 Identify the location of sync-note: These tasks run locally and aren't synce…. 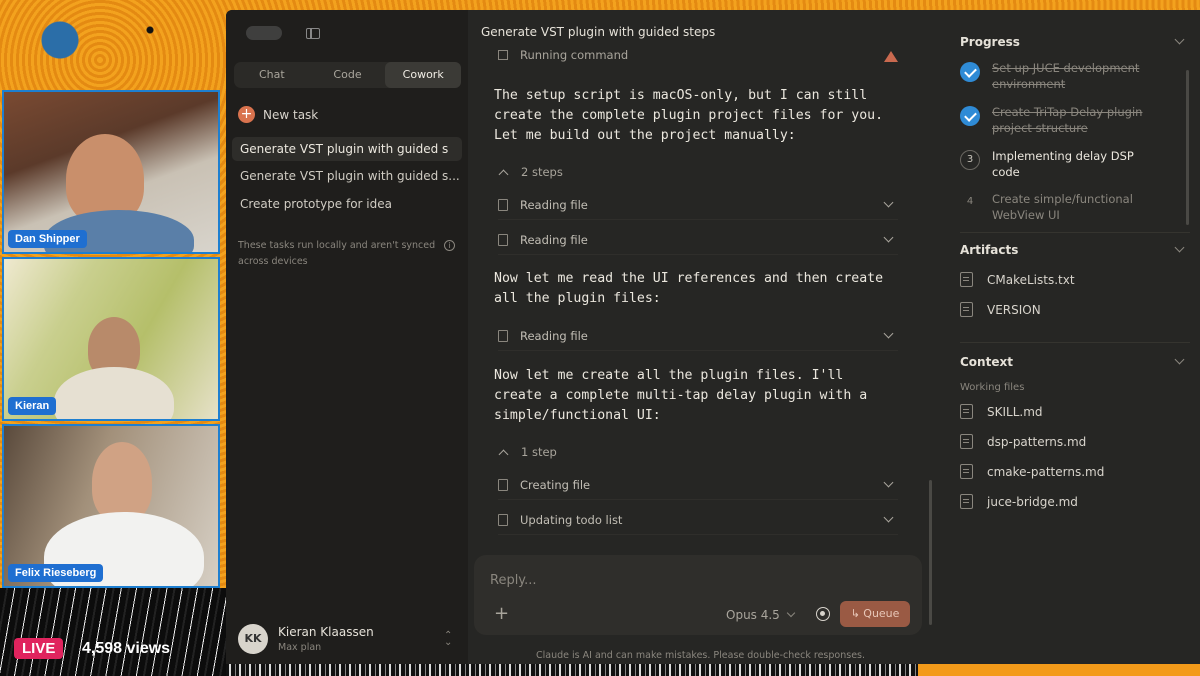
(337, 253).